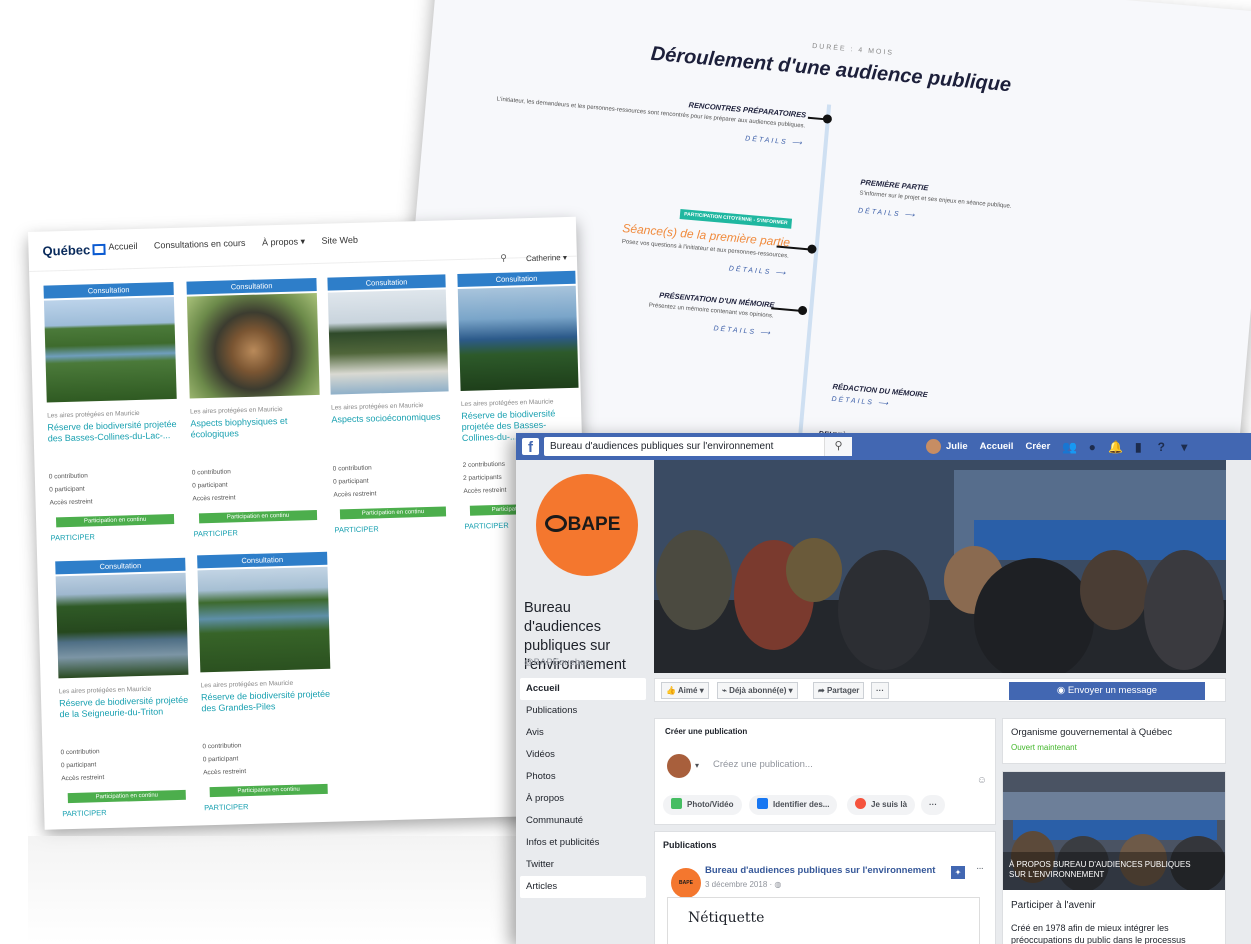  What do you see at coordinates (1092, 447) in the screenshot?
I see `messenger-icon: ●` at bounding box center [1092, 447].